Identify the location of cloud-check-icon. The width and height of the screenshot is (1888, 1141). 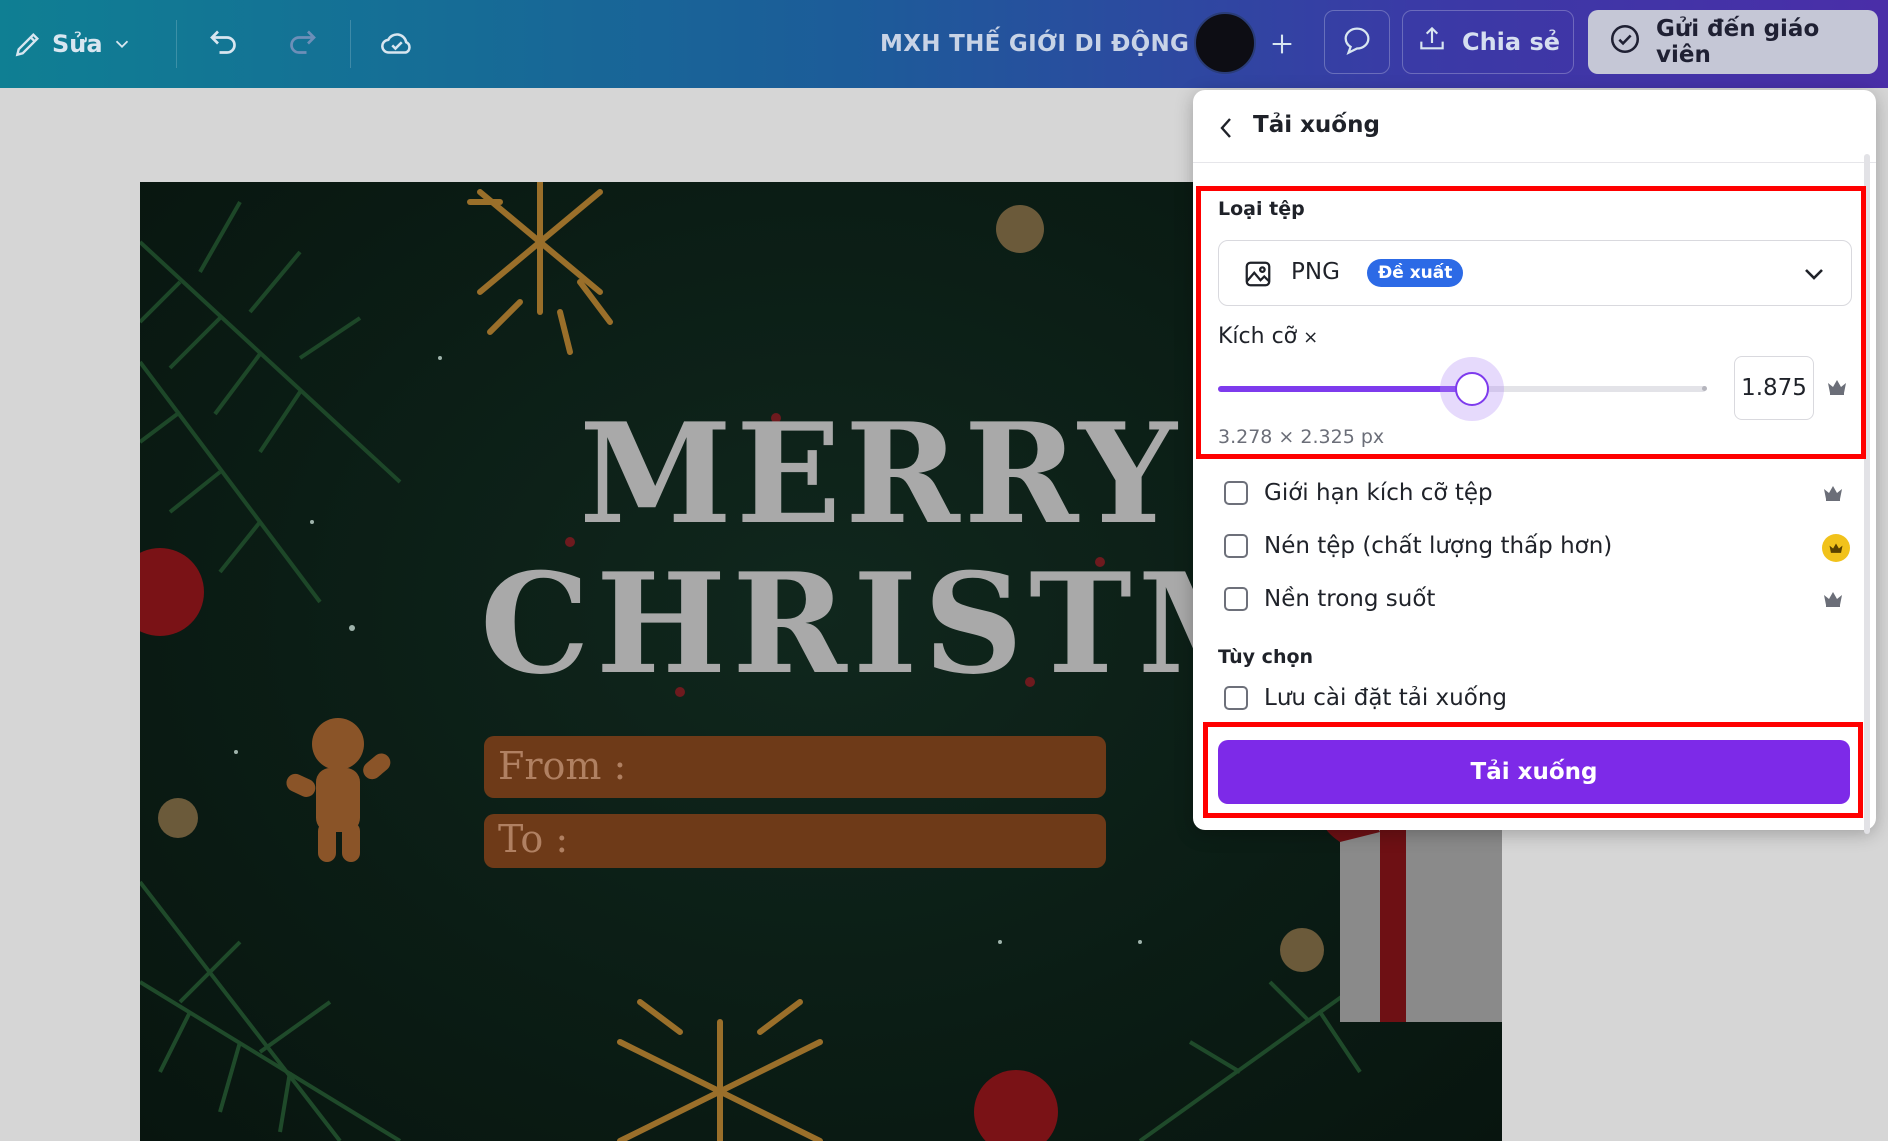
(397, 43).